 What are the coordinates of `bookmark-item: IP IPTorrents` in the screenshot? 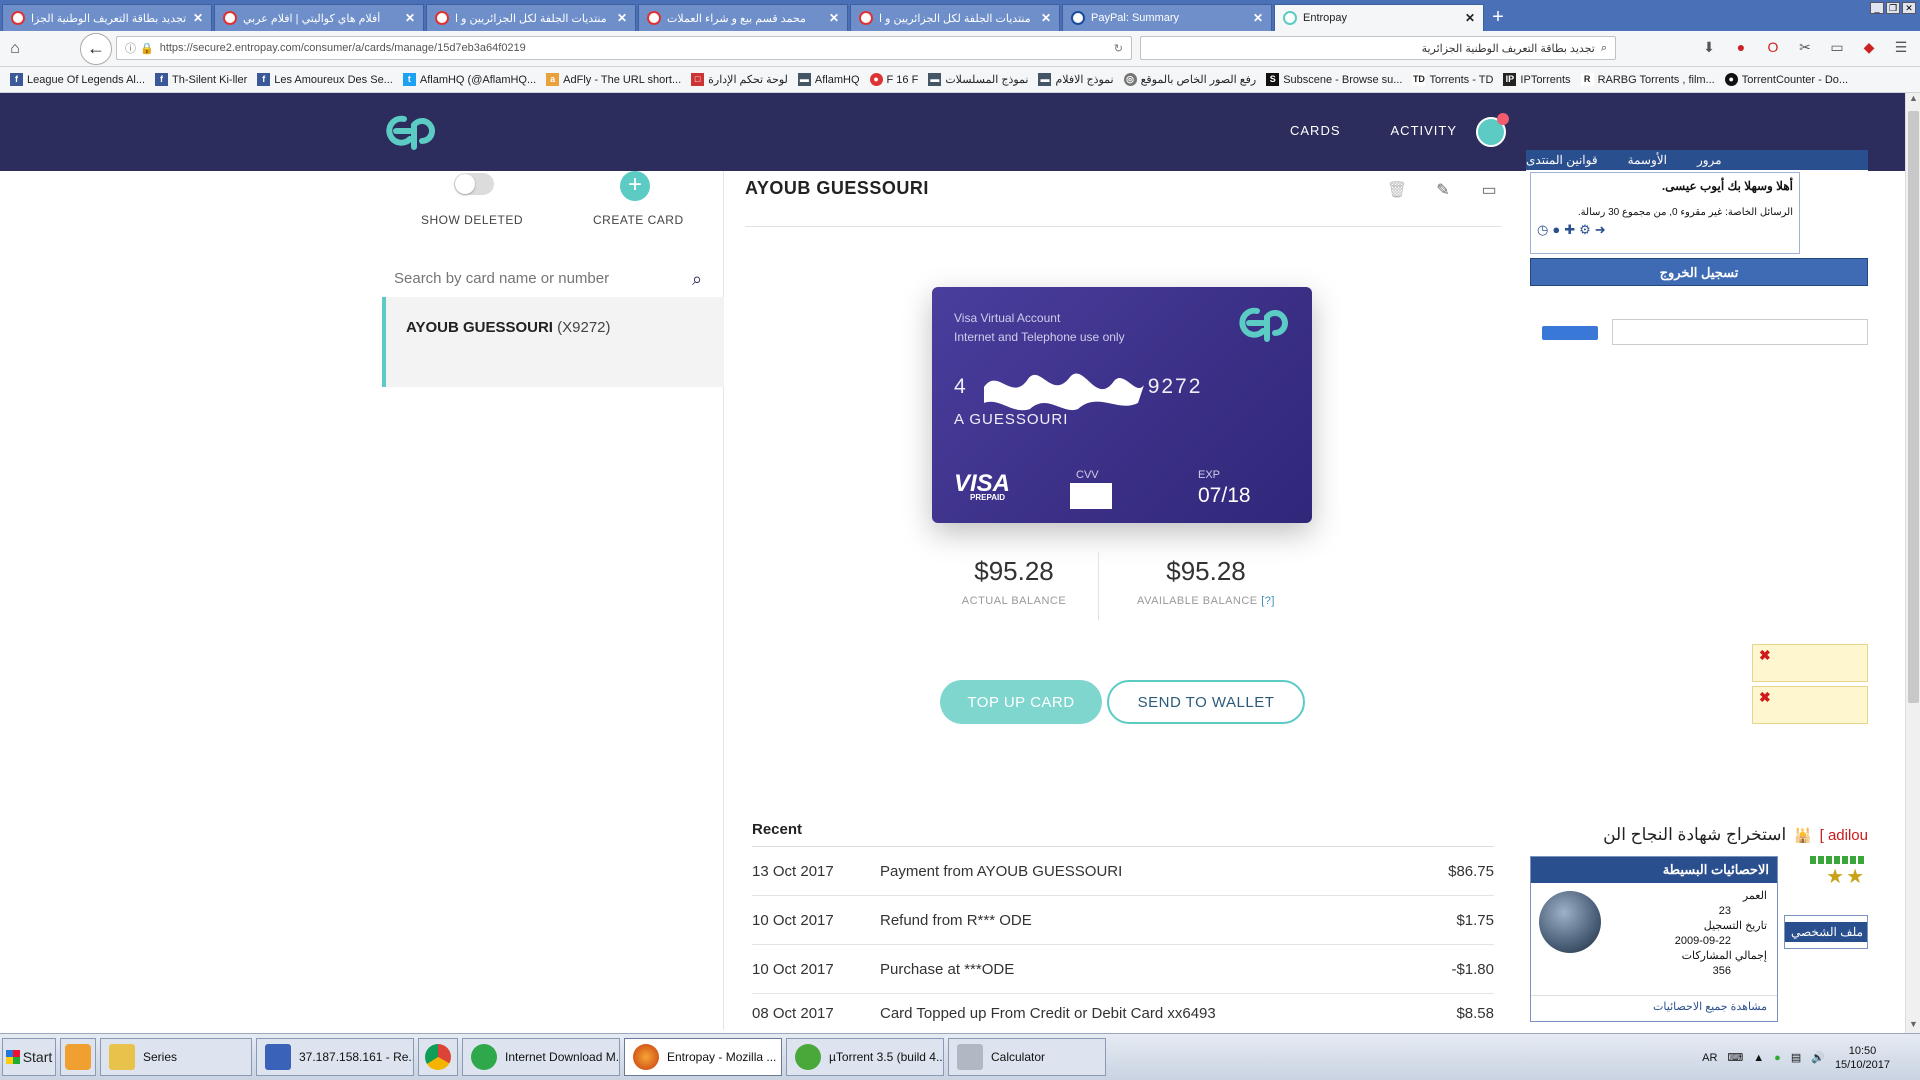 It's located at (1537, 79).